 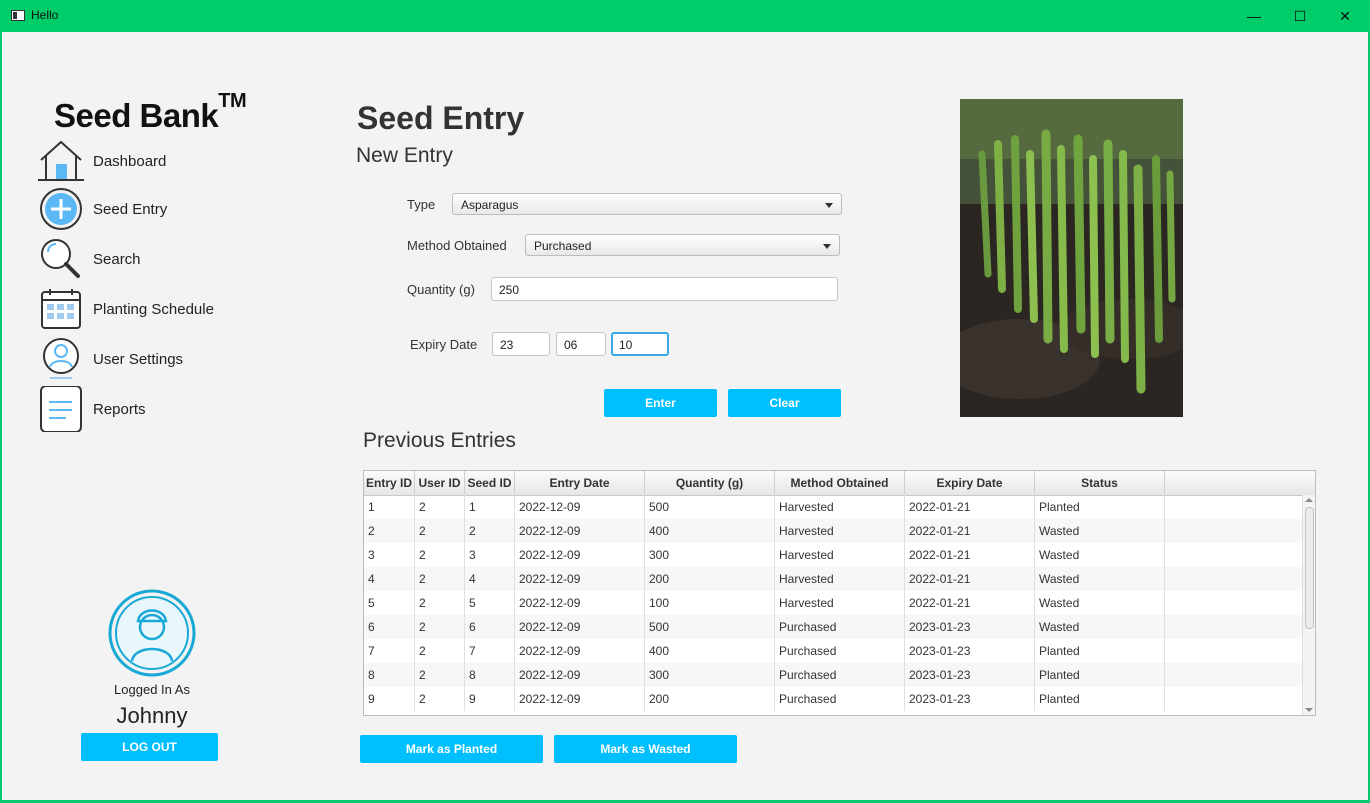 I want to click on username: Johnny, so click(x=152, y=715).